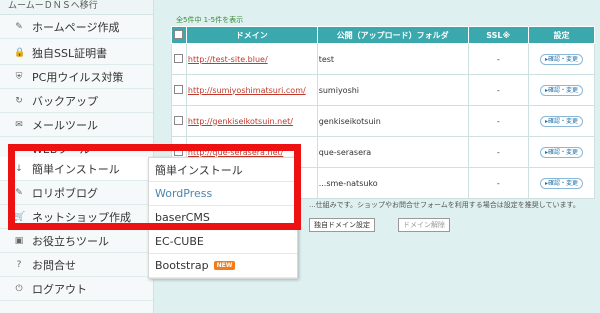 The image size is (600, 313). I want to click on folder-cell: sumiyoshi, so click(392, 90).